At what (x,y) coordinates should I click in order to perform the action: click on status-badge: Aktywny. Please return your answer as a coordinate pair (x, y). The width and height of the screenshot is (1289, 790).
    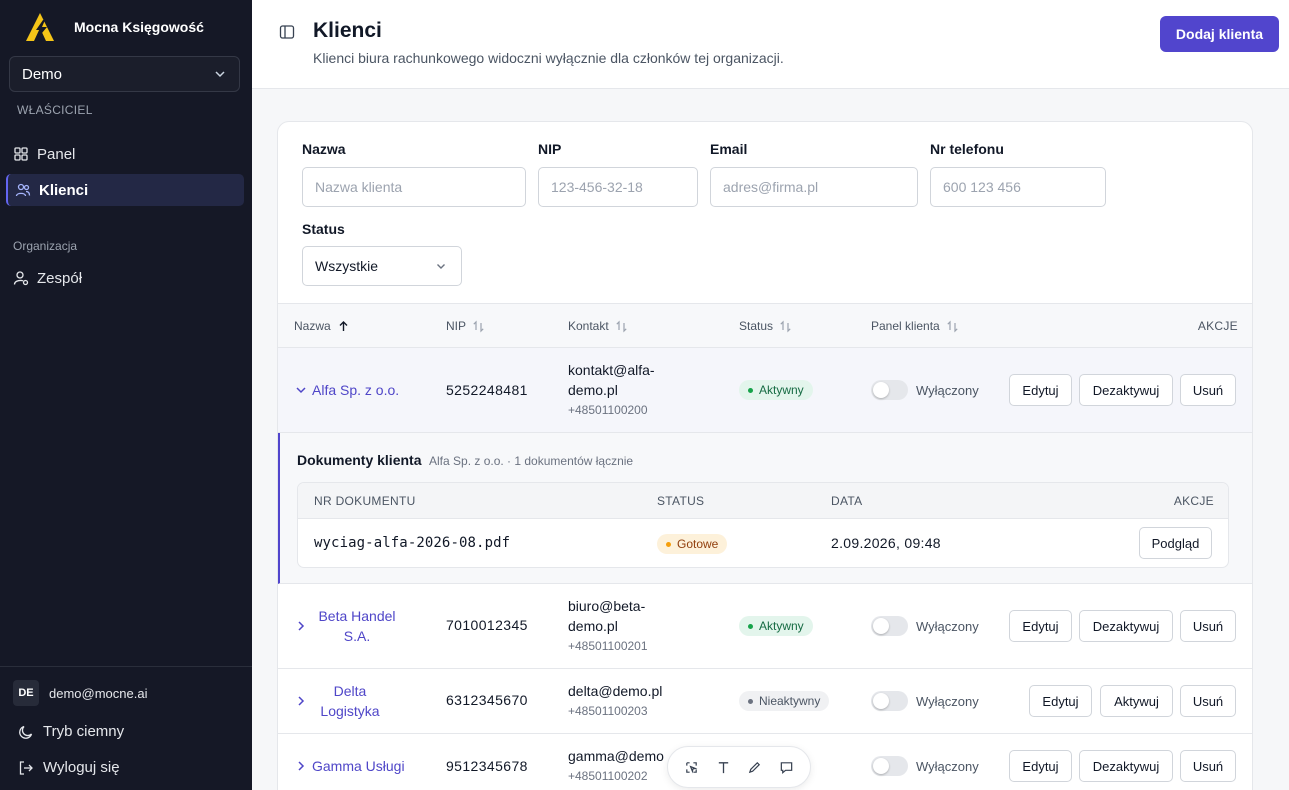
    Looking at the image, I should click on (776, 390).